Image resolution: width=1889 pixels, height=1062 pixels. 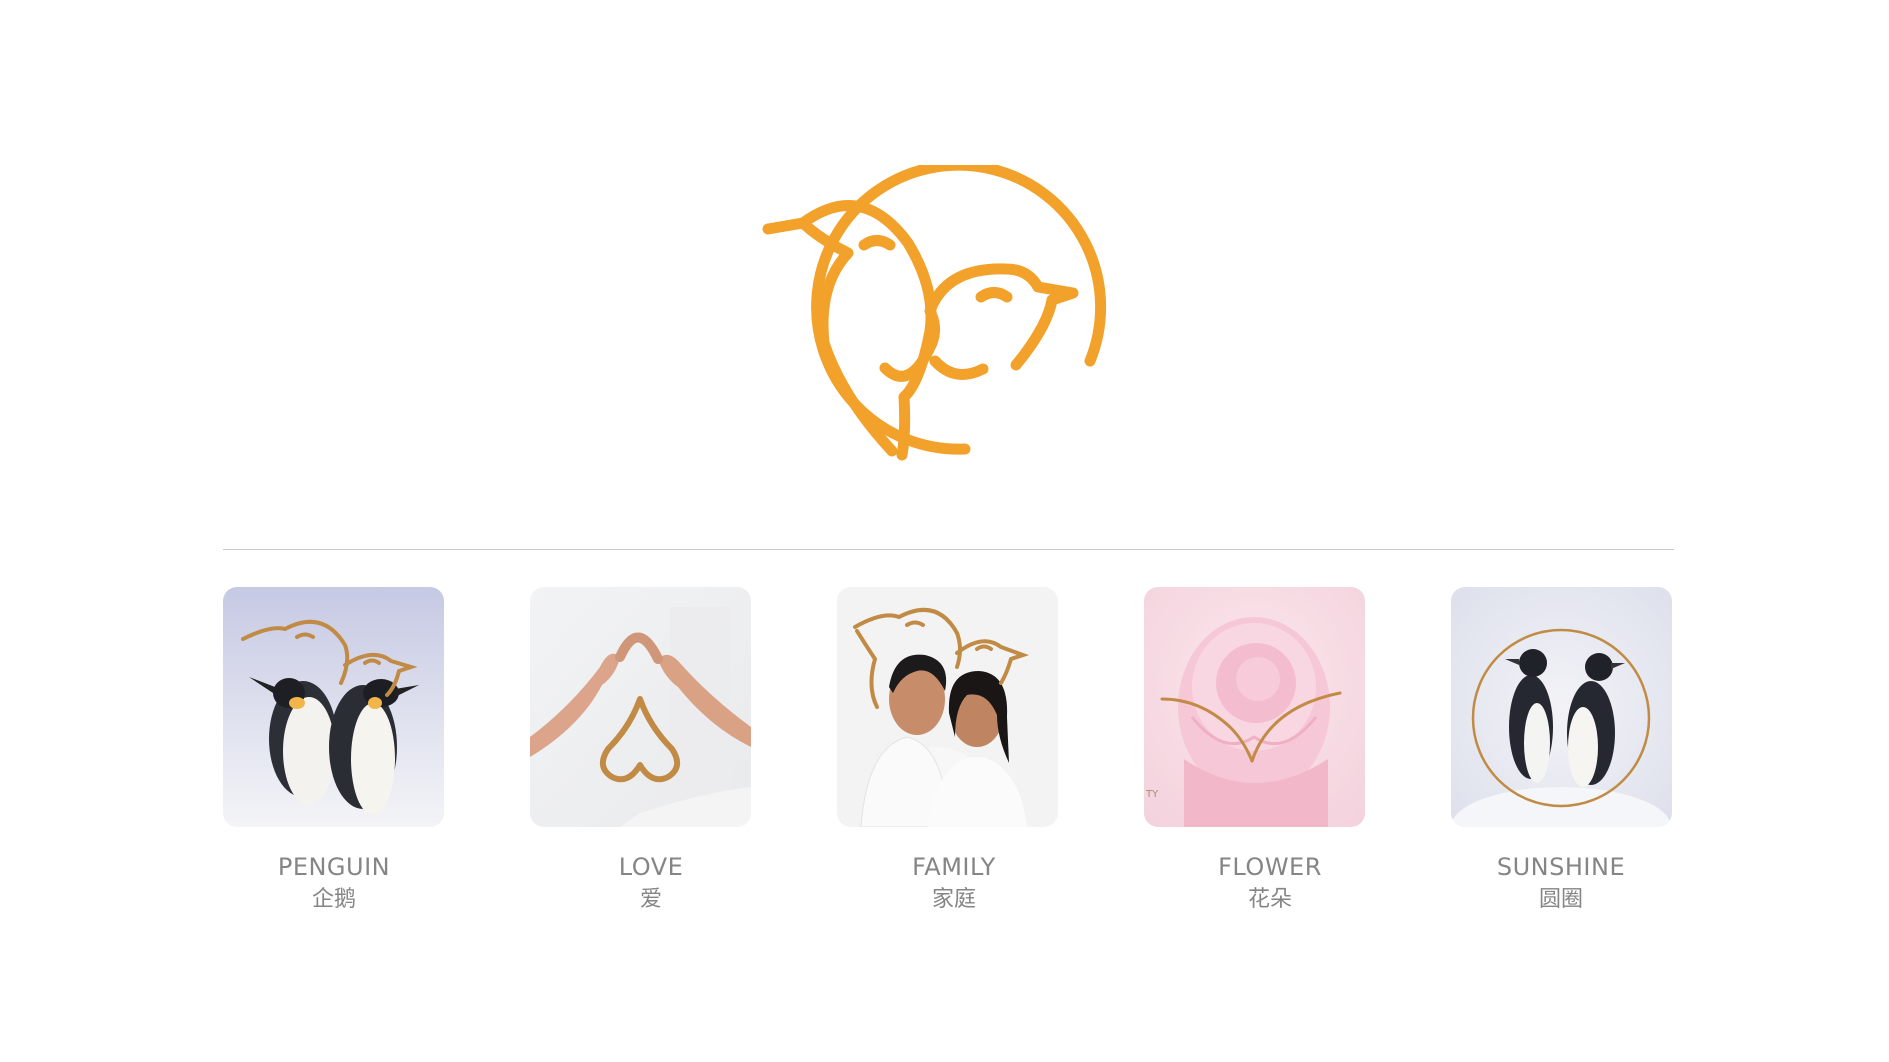 I want to click on pink-rose-photo-icon: TY, so click(x=1254, y=707).